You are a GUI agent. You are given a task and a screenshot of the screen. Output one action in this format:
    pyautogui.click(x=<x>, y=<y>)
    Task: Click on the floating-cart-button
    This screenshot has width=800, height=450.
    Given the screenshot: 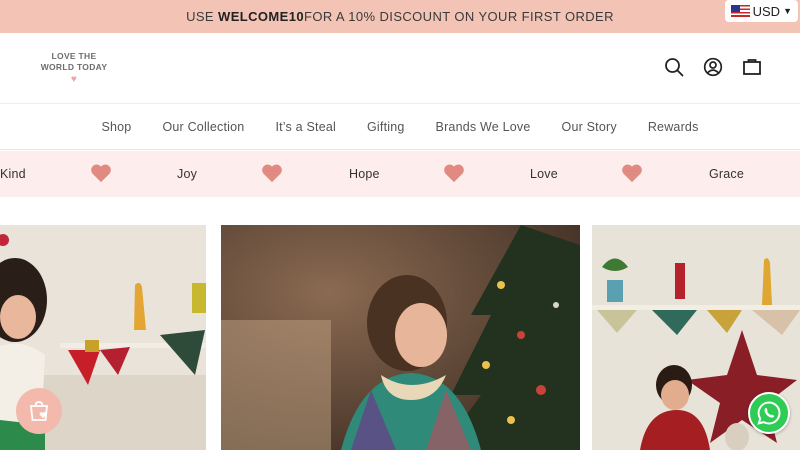 What is the action you would take?
    pyautogui.click(x=39, y=411)
    